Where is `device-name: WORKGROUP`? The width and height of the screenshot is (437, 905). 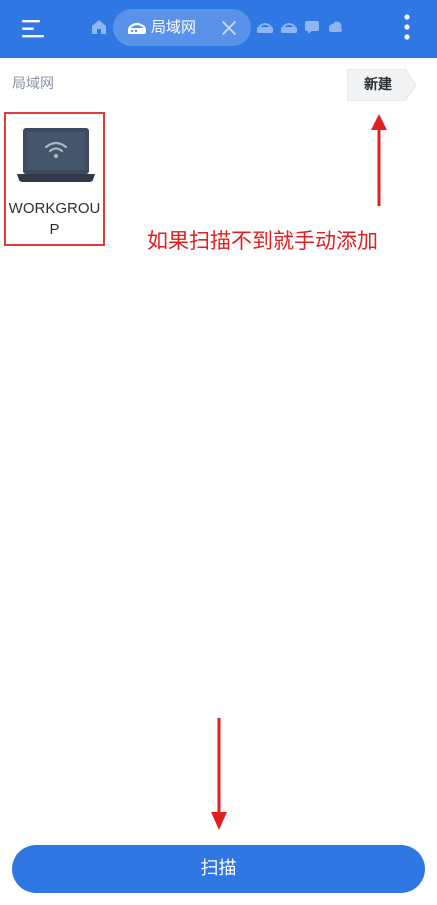
device-name: WORKGROUP is located at coordinates (54, 219).